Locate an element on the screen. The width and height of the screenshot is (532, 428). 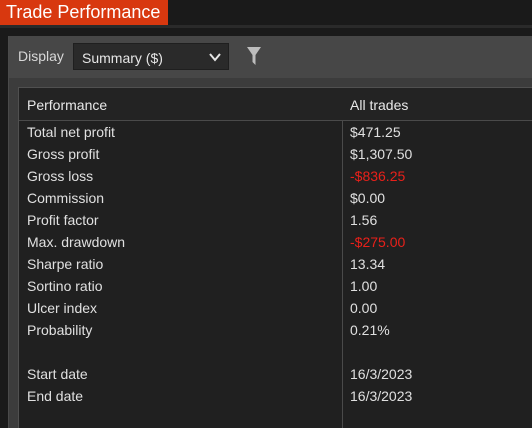
window-title-tab: Trade Performance is located at coordinates (84, 12).